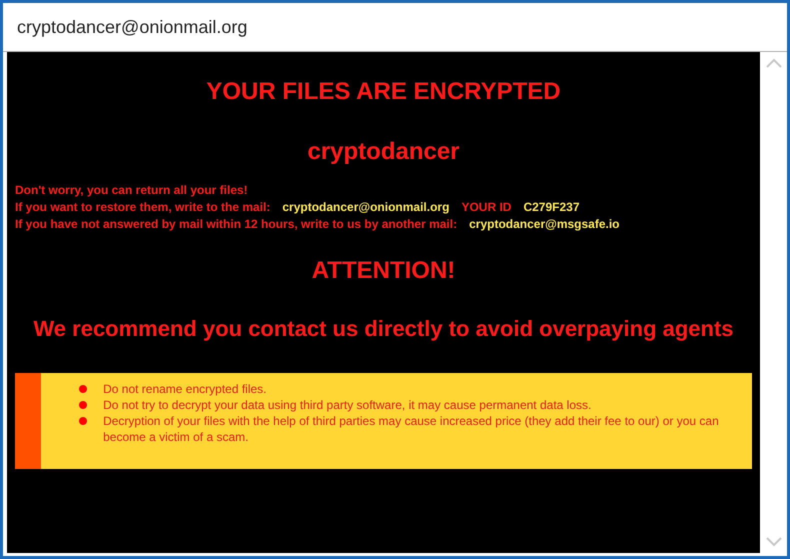  What do you see at coordinates (142, 207) in the screenshot?
I see `info-text: If you want to restore them, write to the mail:` at bounding box center [142, 207].